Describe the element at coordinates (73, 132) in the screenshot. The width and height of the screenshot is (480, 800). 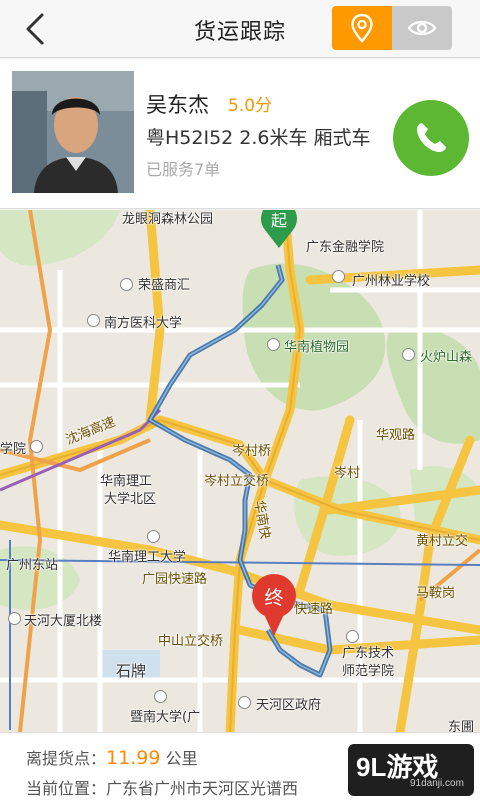
I see `driver-avatar` at that location.